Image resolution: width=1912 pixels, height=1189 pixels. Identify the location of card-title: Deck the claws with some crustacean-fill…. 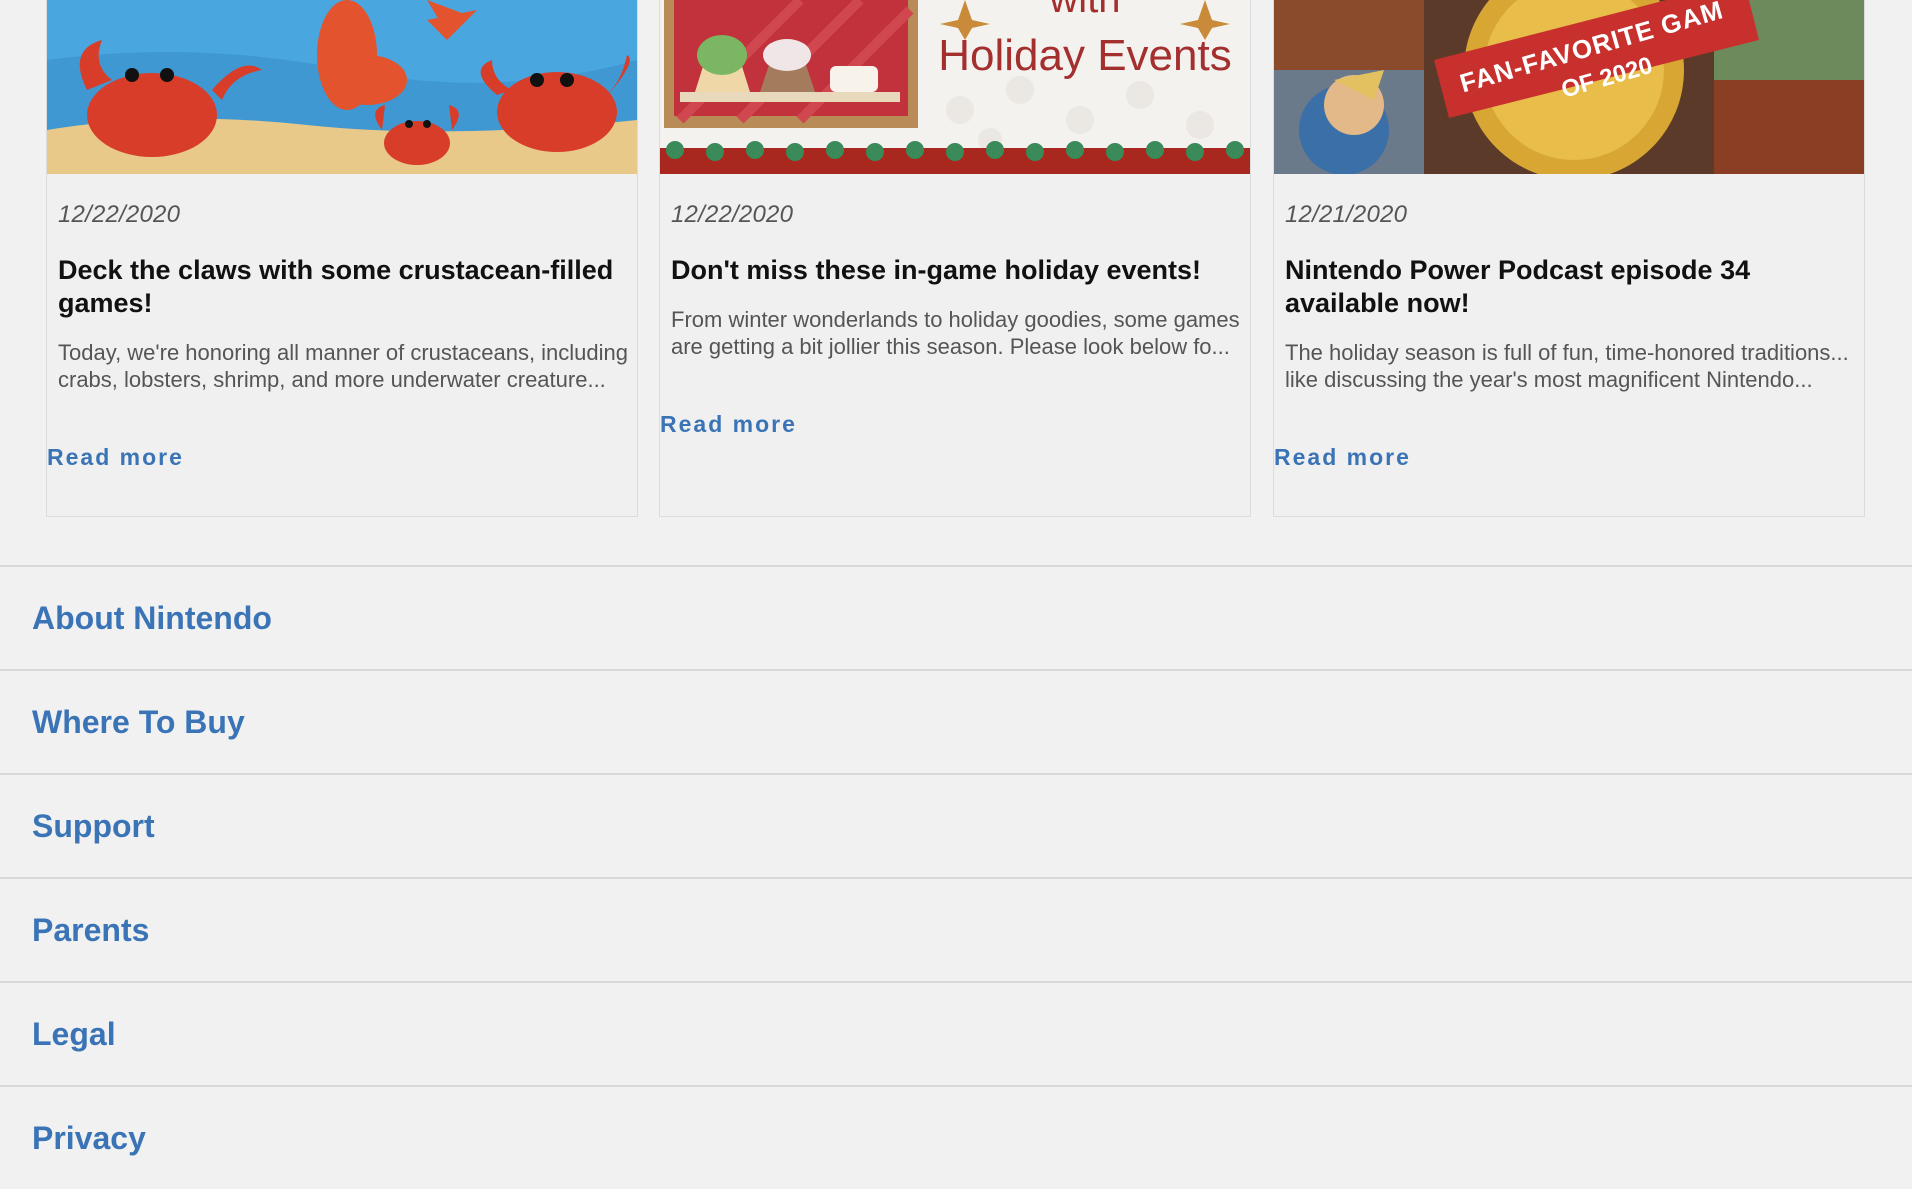
(343, 287).